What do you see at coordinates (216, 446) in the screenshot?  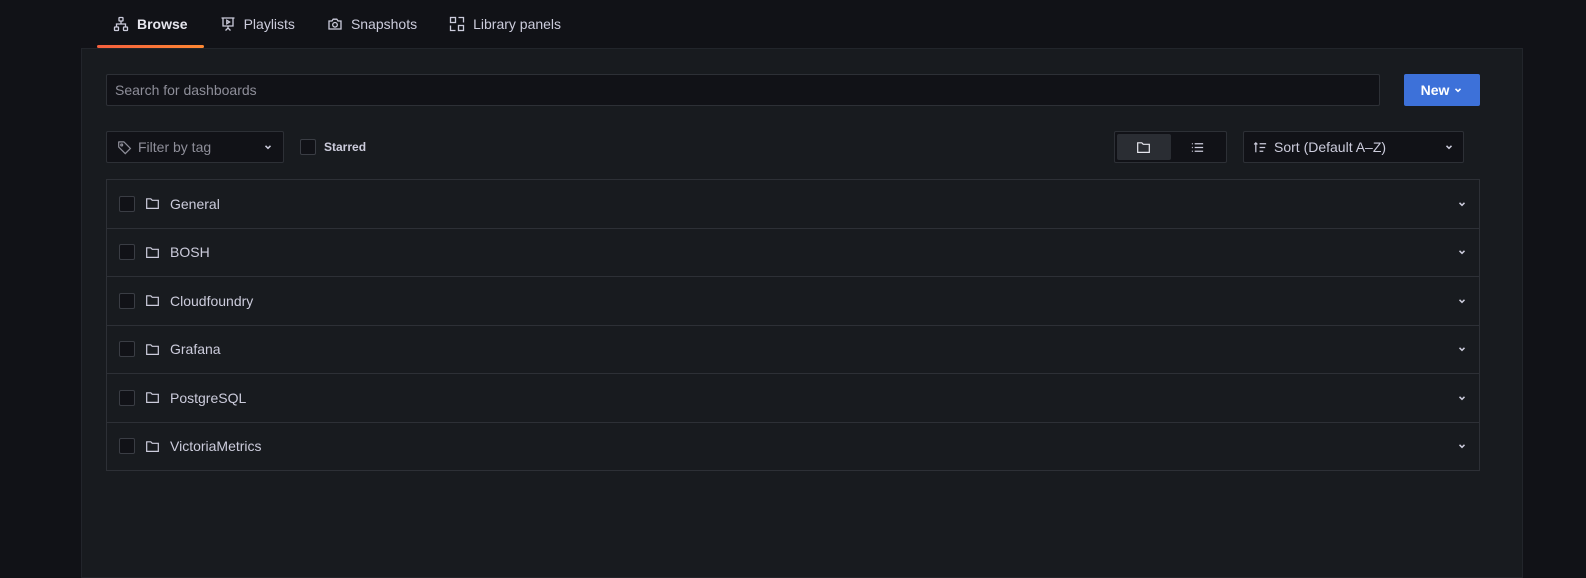 I see `folder-name: VictoriaMetrics` at bounding box center [216, 446].